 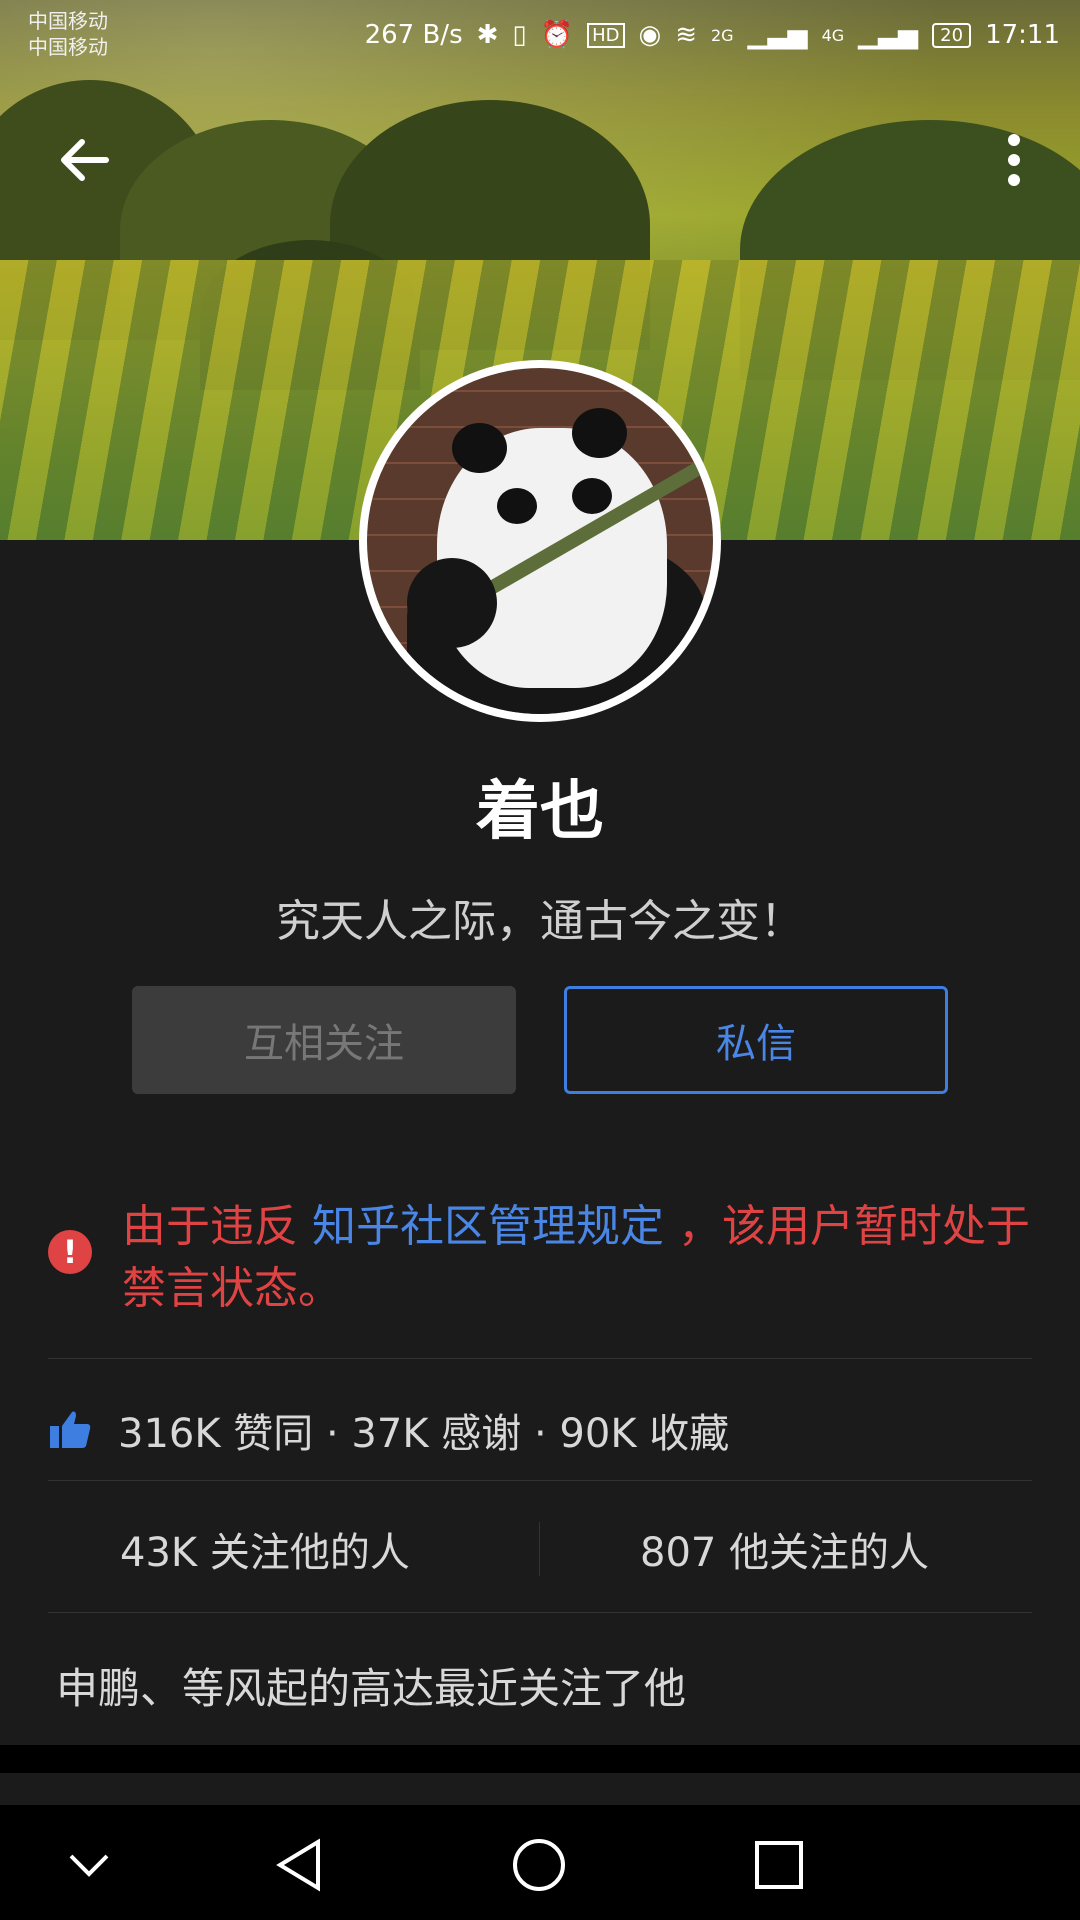 I want to click on followers-link: 43K 关注他的人, so click(x=265, y=1549).